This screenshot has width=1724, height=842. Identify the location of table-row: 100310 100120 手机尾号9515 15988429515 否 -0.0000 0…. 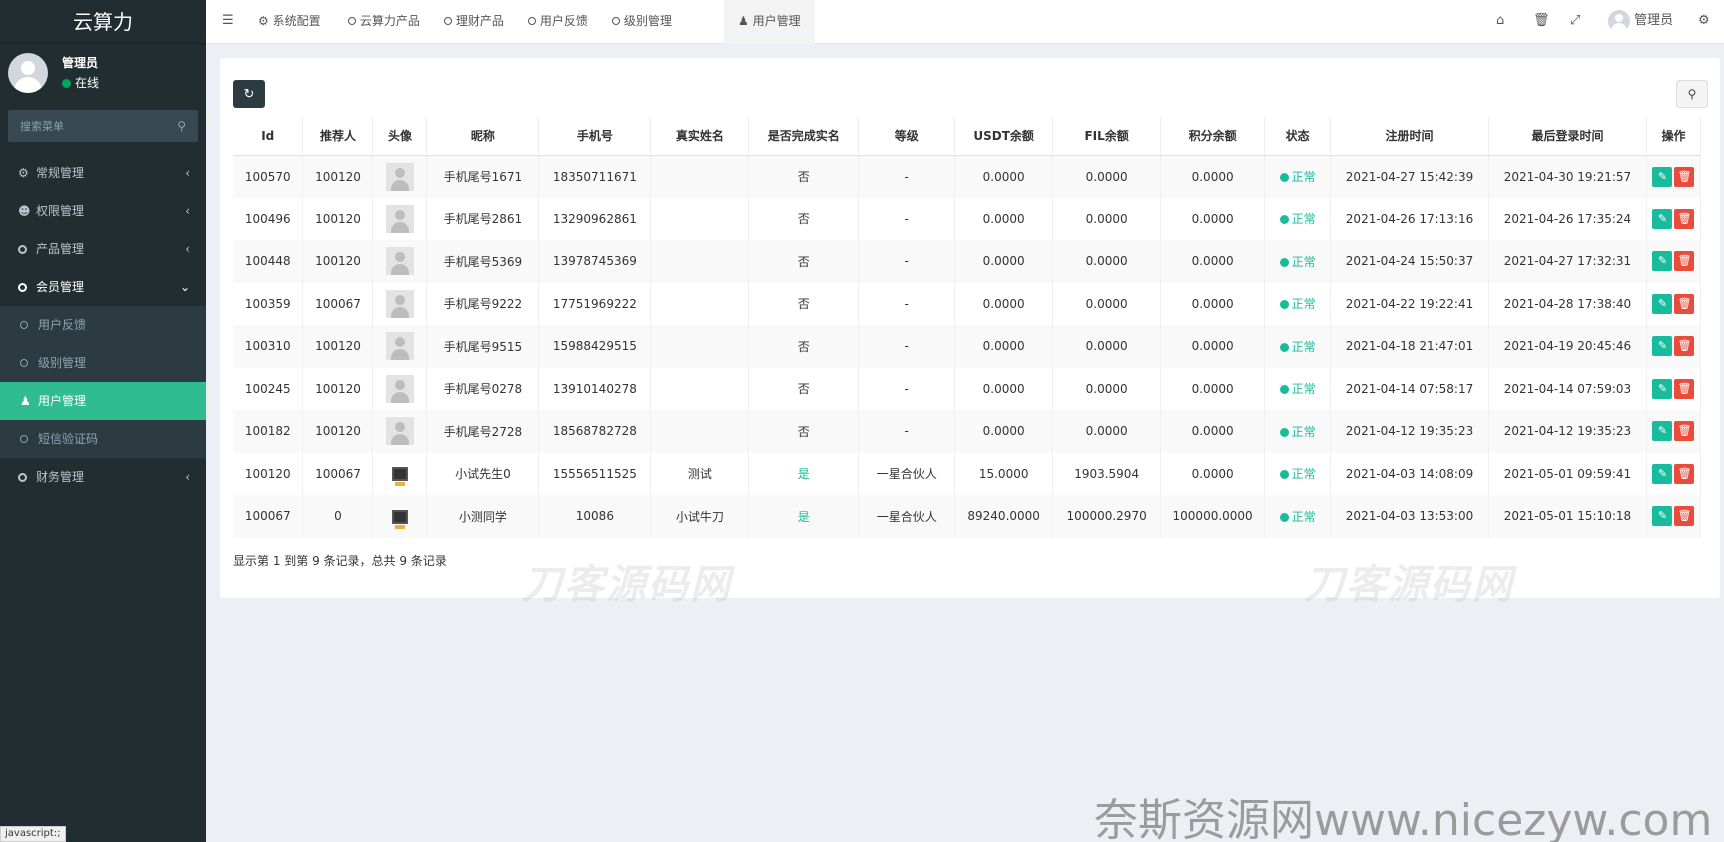
(967, 346).